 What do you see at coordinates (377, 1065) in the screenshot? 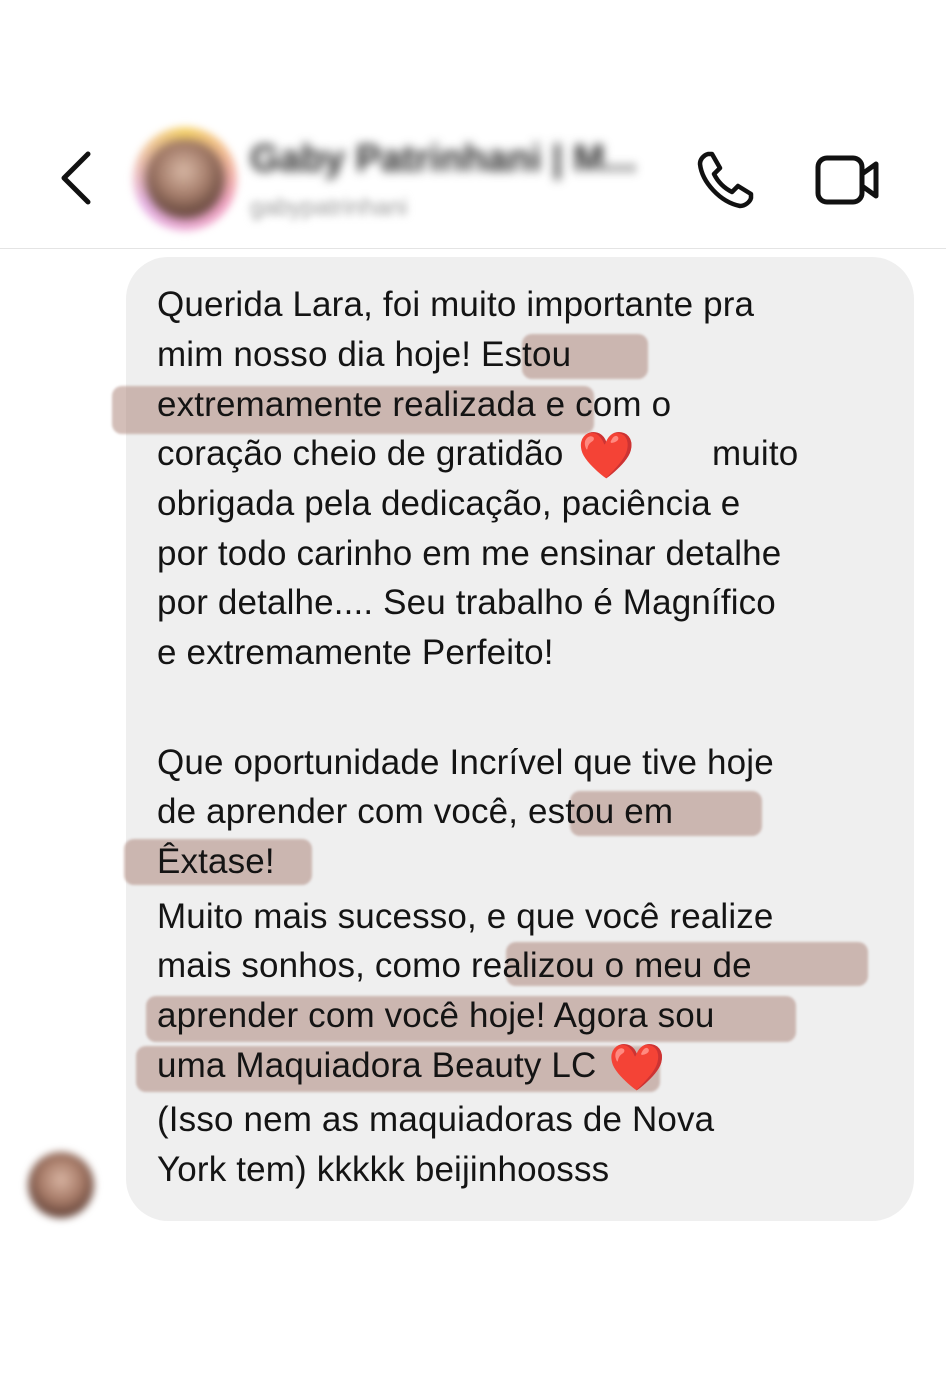
I see `message-text: uma Maquiadora Beauty LC` at bounding box center [377, 1065].